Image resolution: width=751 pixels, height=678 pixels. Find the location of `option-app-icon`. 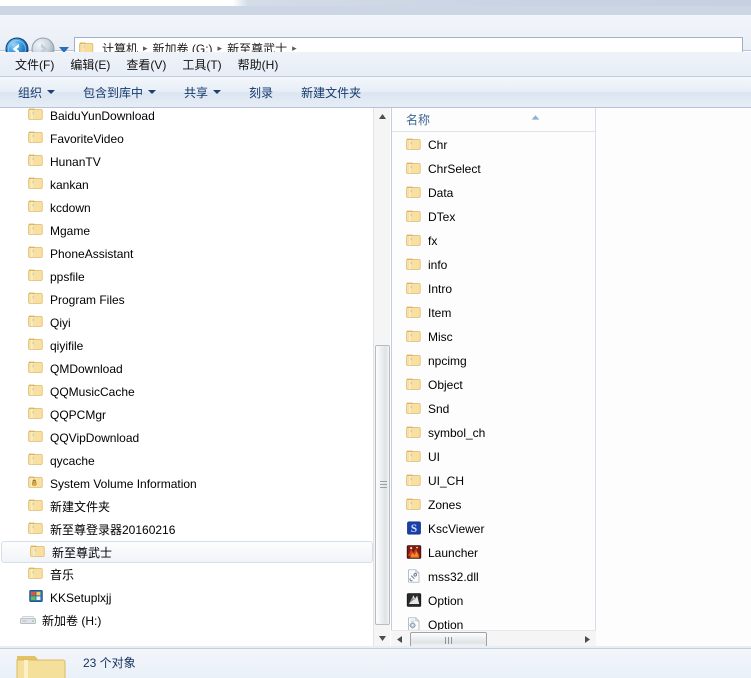

option-app-icon is located at coordinates (414, 601).